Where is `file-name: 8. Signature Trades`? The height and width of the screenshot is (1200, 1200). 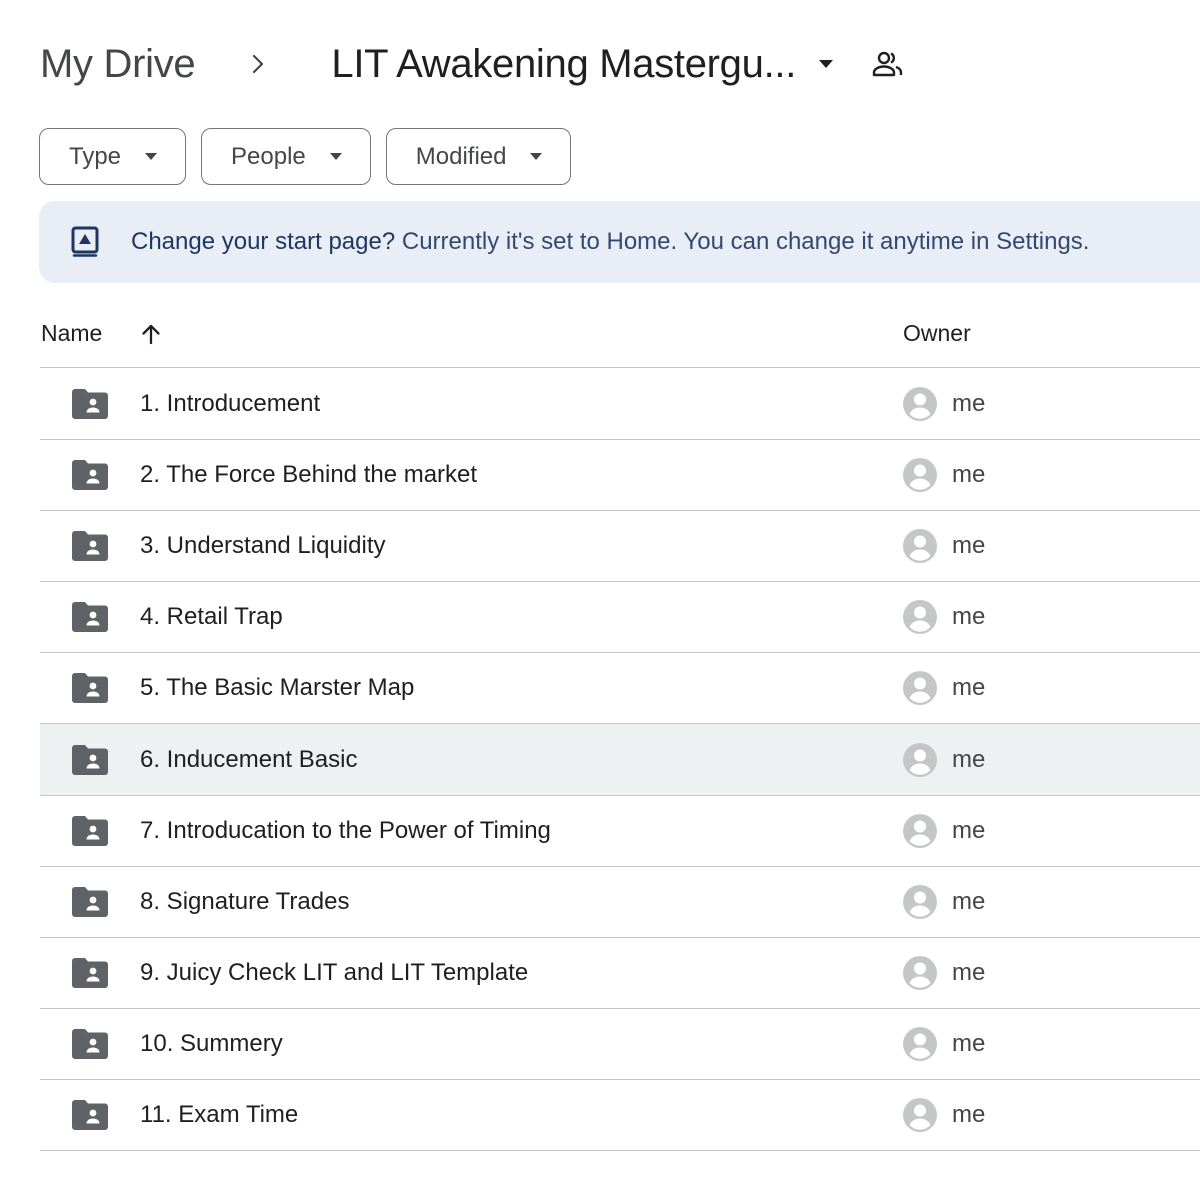 file-name: 8. Signature Trades is located at coordinates (245, 901).